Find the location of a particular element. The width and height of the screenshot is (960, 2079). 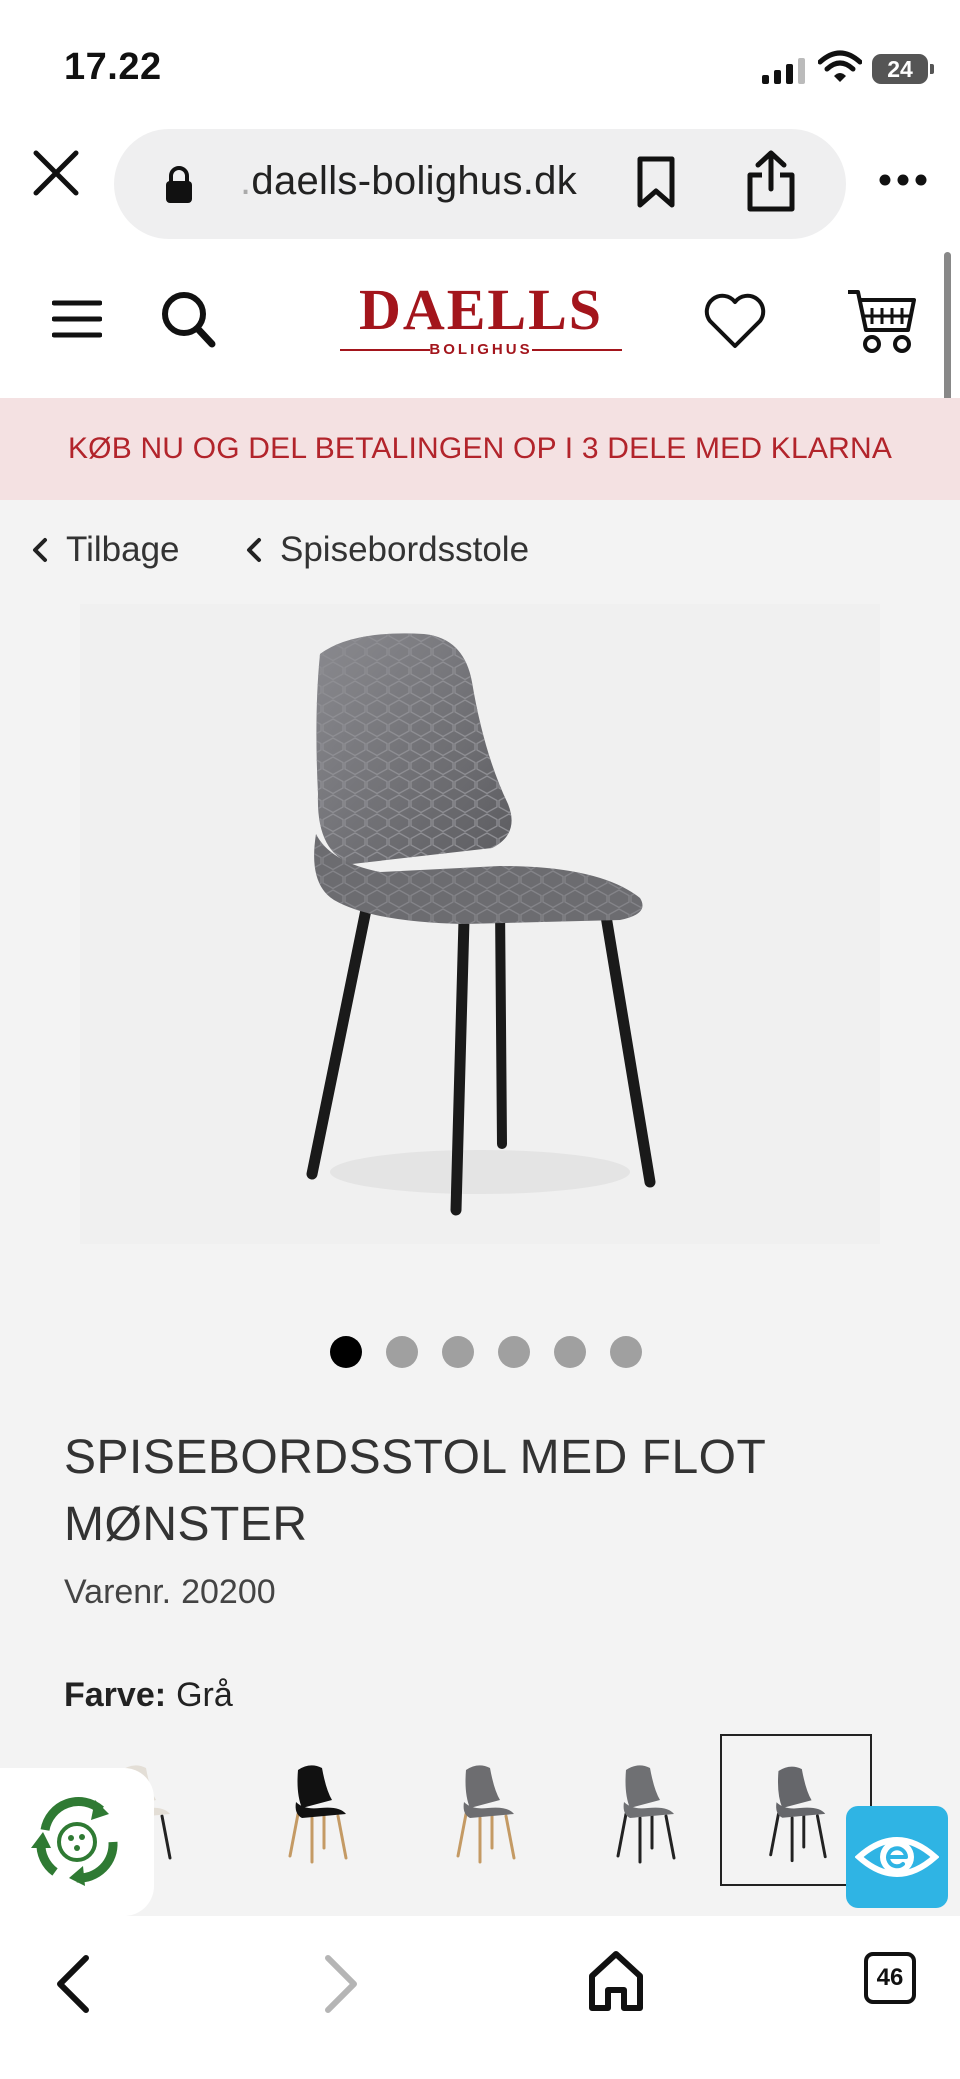

url-field: .daells-bolighus.dk is located at coordinates (480, 184).